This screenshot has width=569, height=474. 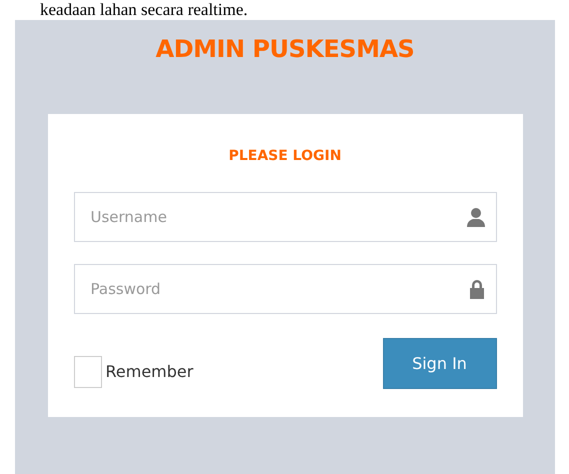 What do you see at coordinates (285, 217) in the screenshot?
I see `username-field: Username` at bounding box center [285, 217].